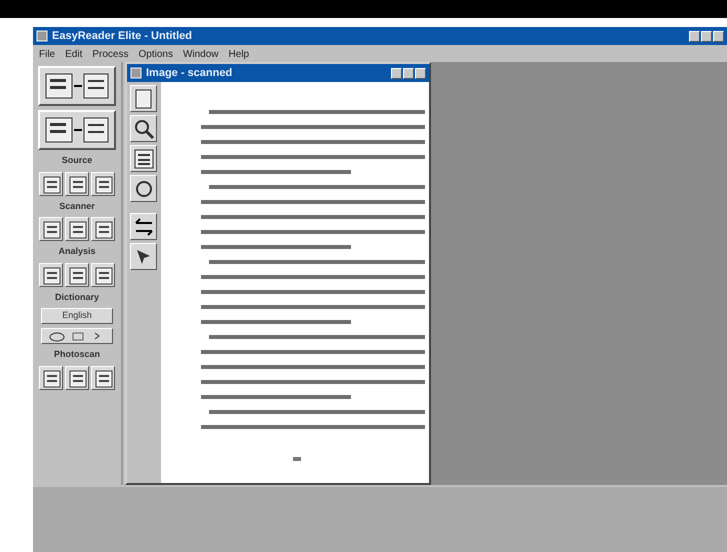 Image resolution: width=727 pixels, height=552 pixels. I want to click on section-label: Source, so click(77, 160).